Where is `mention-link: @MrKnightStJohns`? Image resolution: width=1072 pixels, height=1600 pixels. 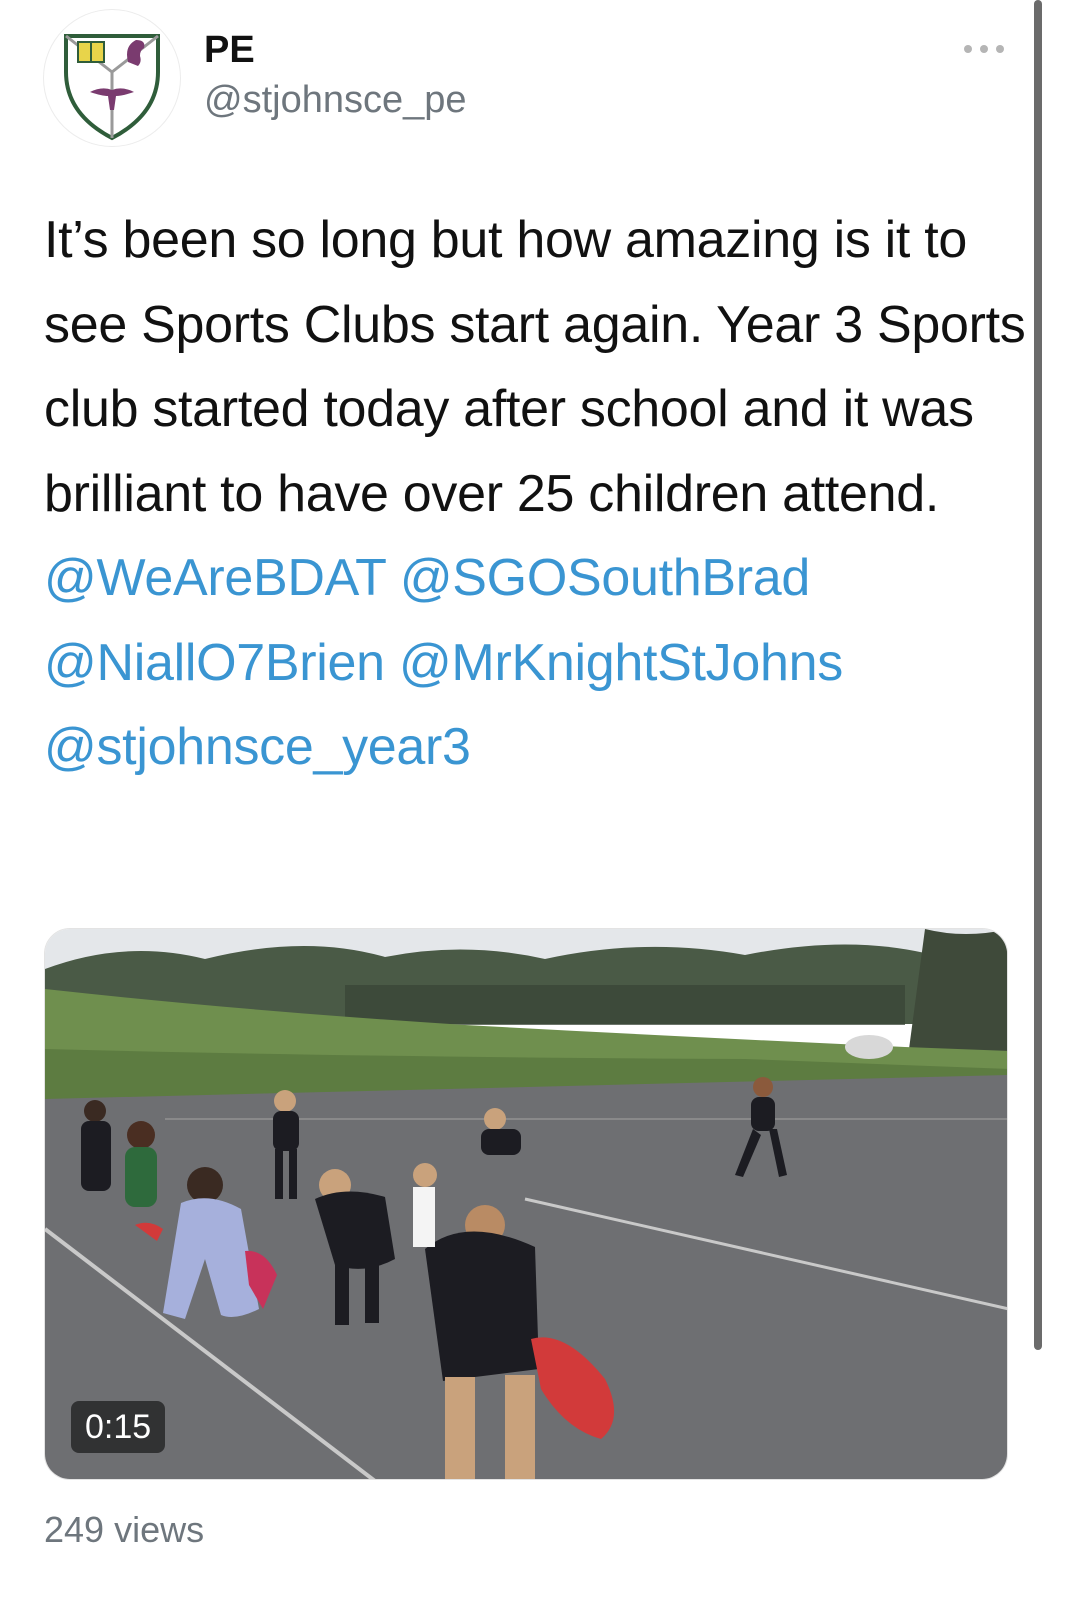
mention-link: @MrKnightStJohns is located at coordinates (621, 663).